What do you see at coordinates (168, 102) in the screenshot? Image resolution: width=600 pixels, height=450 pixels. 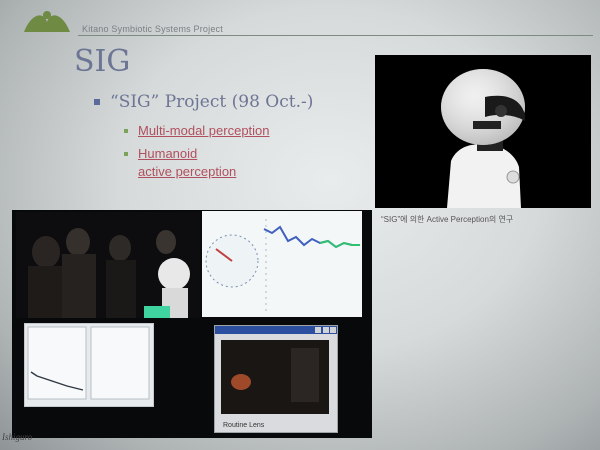 I see `project-name: “SIG” Project` at bounding box center [168, 102].